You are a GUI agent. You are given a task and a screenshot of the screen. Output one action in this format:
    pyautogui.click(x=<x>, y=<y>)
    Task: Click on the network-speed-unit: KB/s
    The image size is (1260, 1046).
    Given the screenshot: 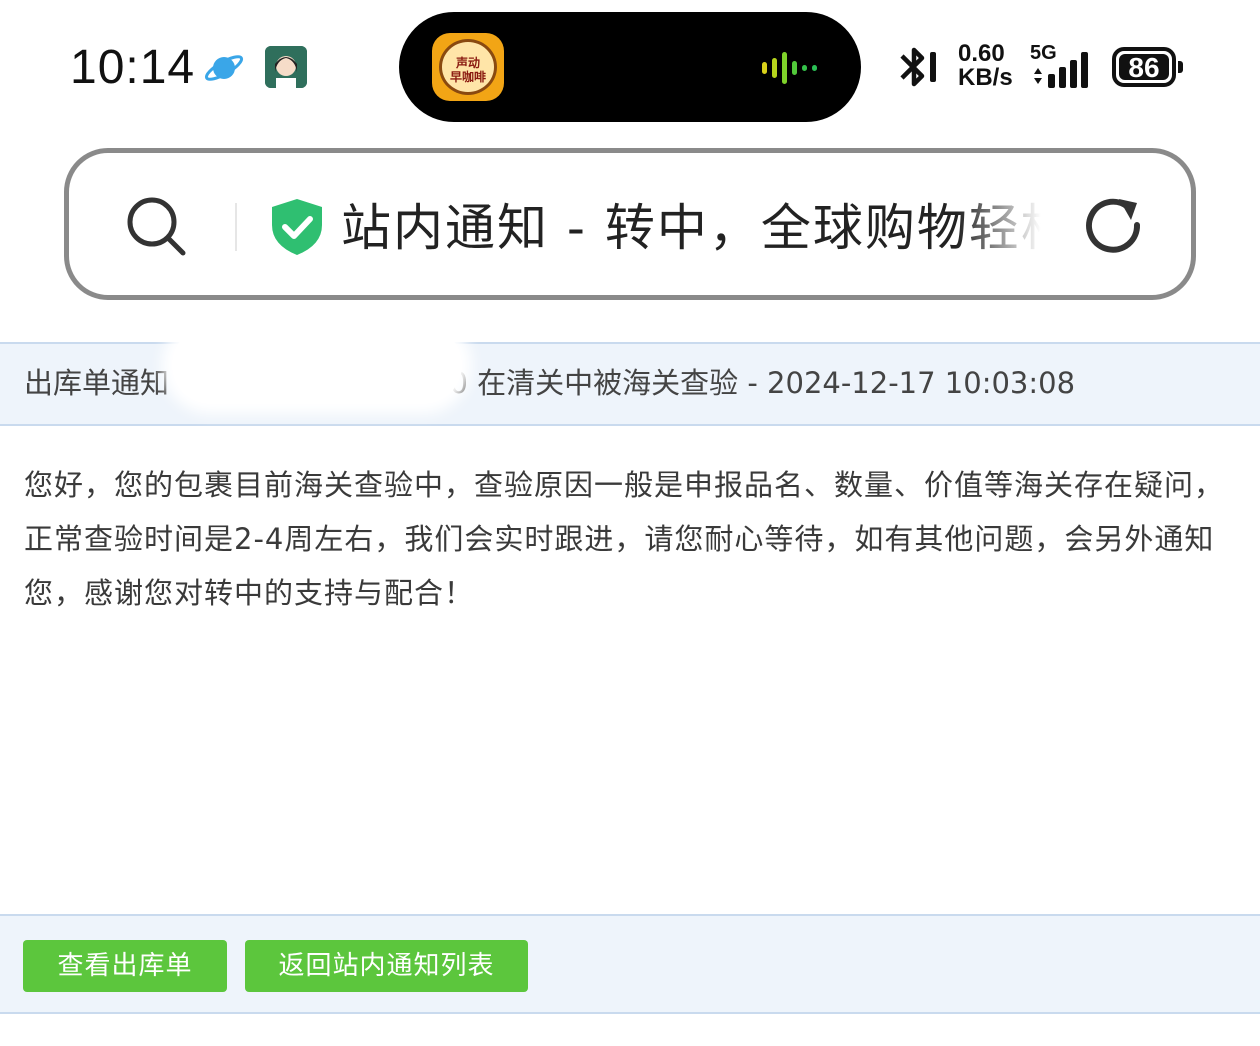 What is the action you would take?
    pyautogui.click(x=985, y=77)
    